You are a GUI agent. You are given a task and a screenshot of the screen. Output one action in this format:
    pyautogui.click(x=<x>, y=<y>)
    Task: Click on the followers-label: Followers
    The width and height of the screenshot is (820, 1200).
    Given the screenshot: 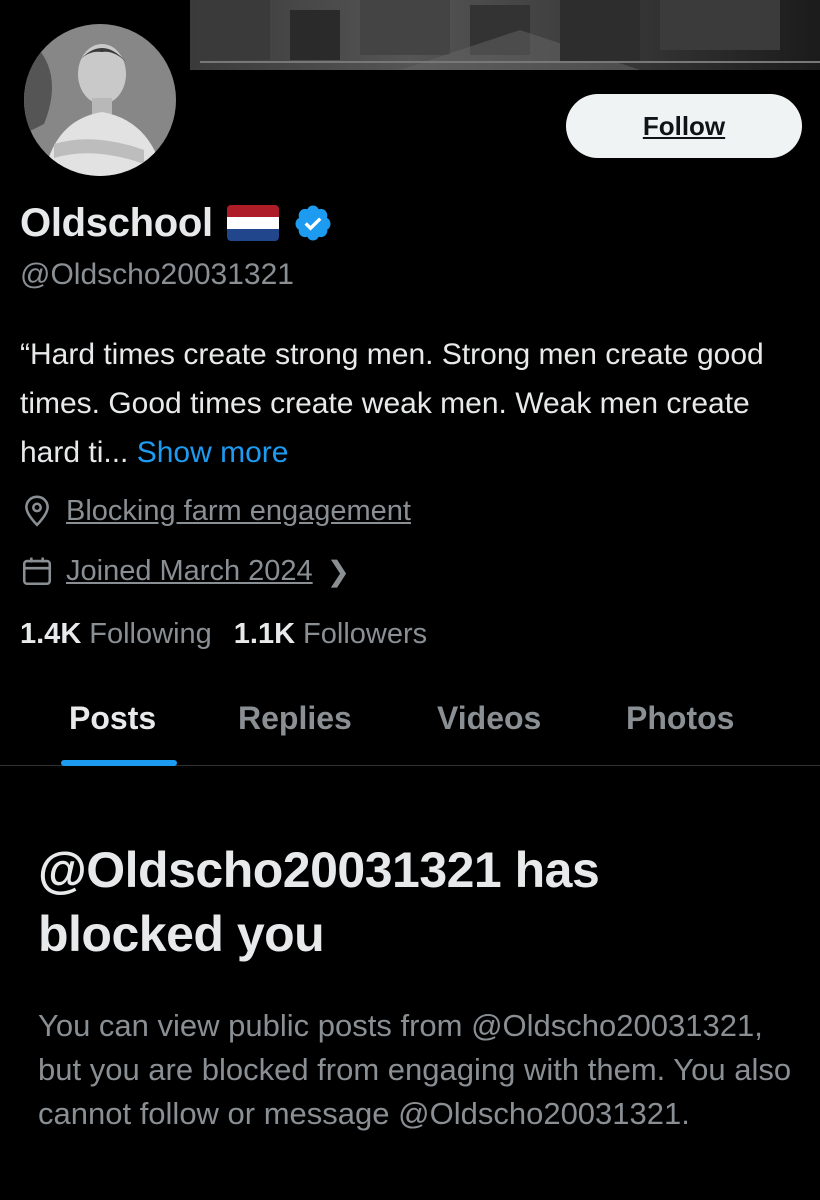 What is the action you would take?
    pyautogui.click(x=365, y=634)
    